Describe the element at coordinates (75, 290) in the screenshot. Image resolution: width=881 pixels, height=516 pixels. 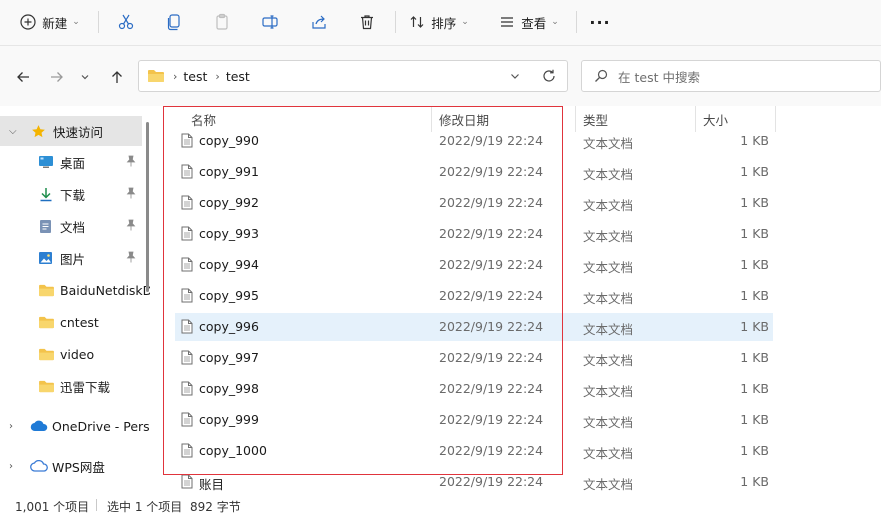
I see `sidebar-item-baidunetdisk: BaiduNetdiskD` at that location.